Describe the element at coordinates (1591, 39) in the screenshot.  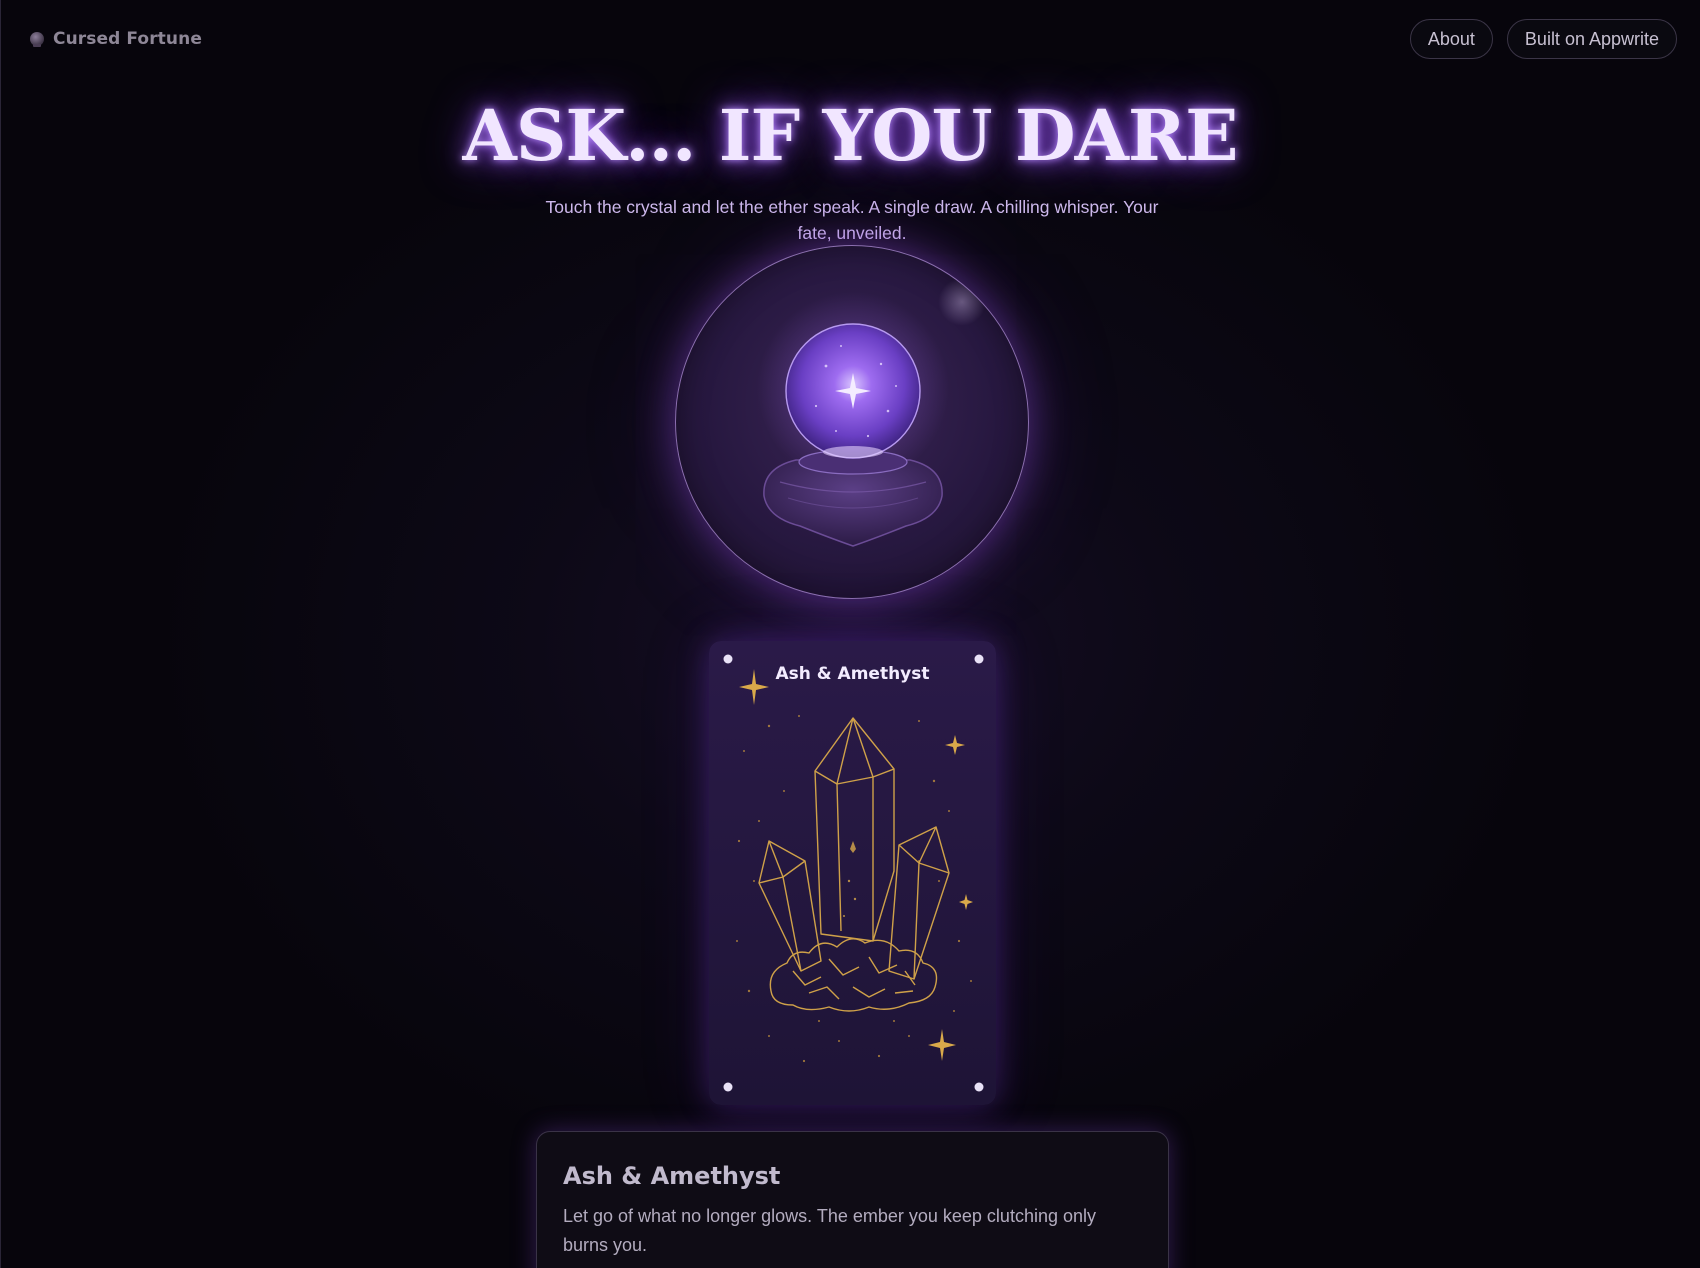
I see `built-on-appwrite-button: Built on Appwrite` at that location.